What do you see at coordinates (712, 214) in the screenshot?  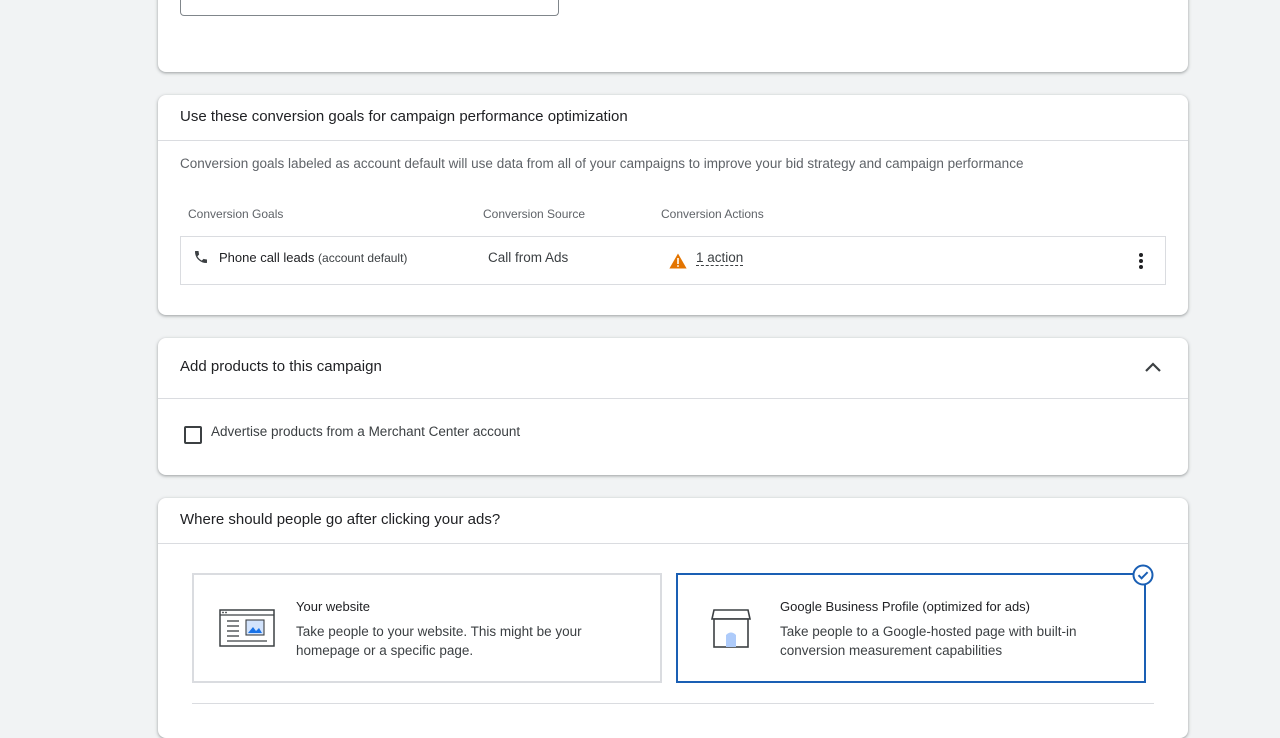 I see `column-header-conversion-actions: Conversion Actions` at bounding box center [712, 214].